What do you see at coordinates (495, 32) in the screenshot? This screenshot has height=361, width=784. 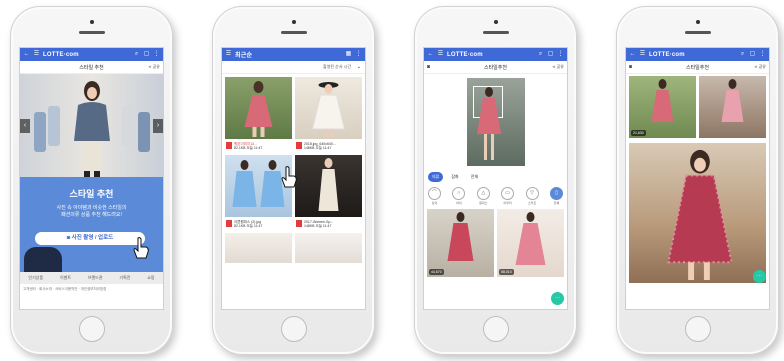 I see `earpiece` at bounding box center [495, 32].